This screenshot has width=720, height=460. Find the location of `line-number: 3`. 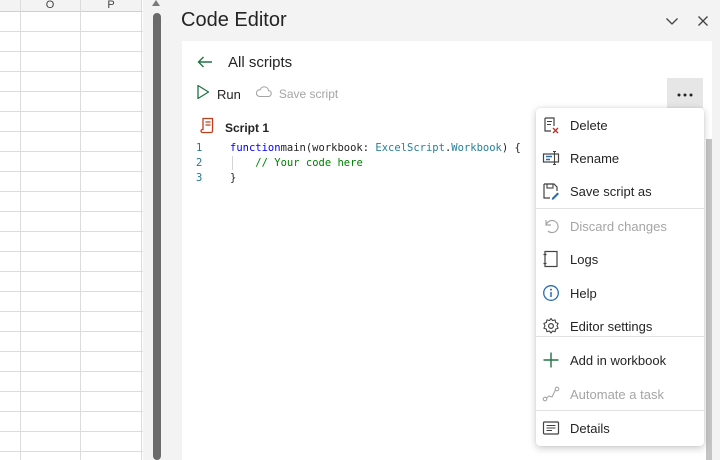

line-number: 3 is located at coordinates (199, 178).